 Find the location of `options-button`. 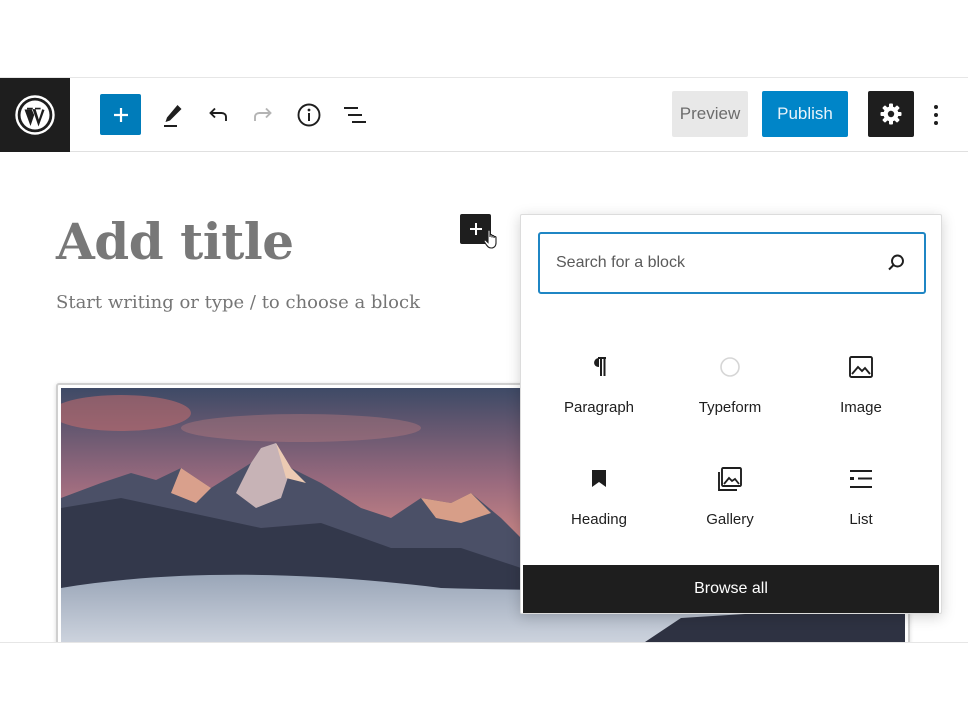

options-button is located at coordinates (936, 115).